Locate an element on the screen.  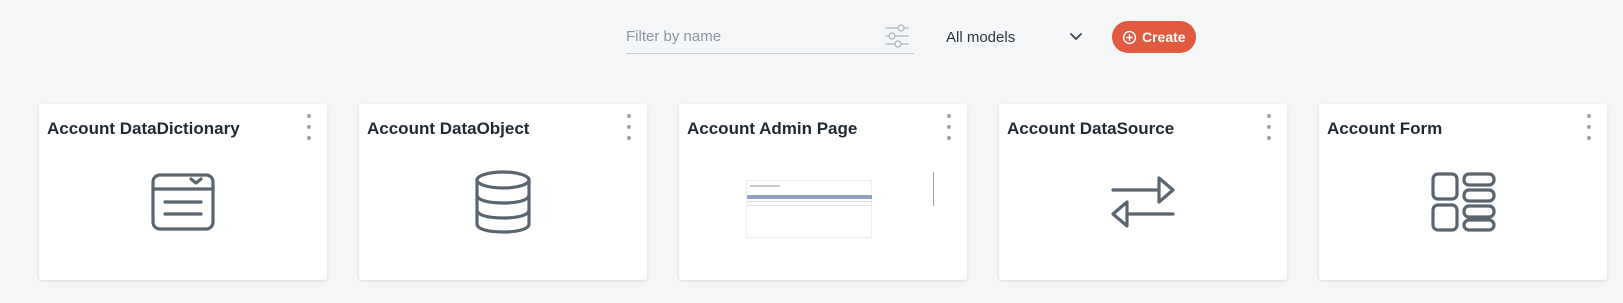
database-icon is located at coordinates (503, 202).